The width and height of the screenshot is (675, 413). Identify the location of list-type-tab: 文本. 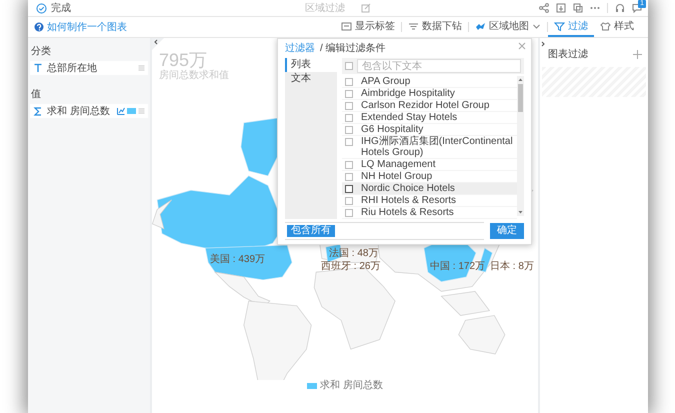
(311, 79).